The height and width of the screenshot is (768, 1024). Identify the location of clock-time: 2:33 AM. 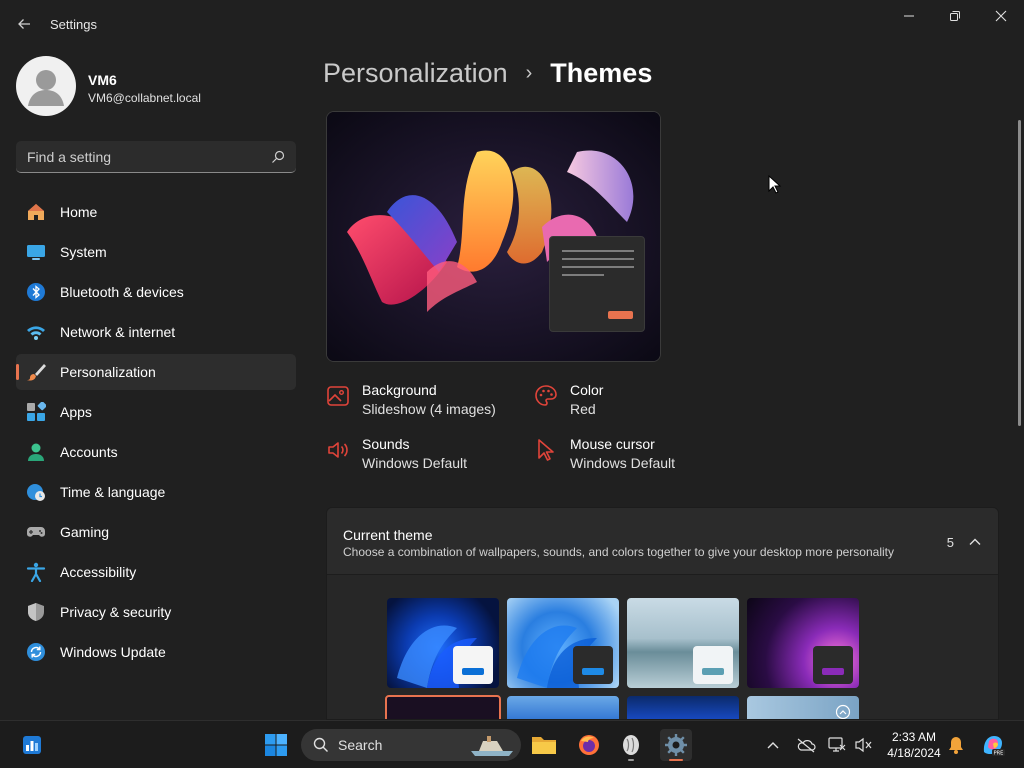
(914, 737).